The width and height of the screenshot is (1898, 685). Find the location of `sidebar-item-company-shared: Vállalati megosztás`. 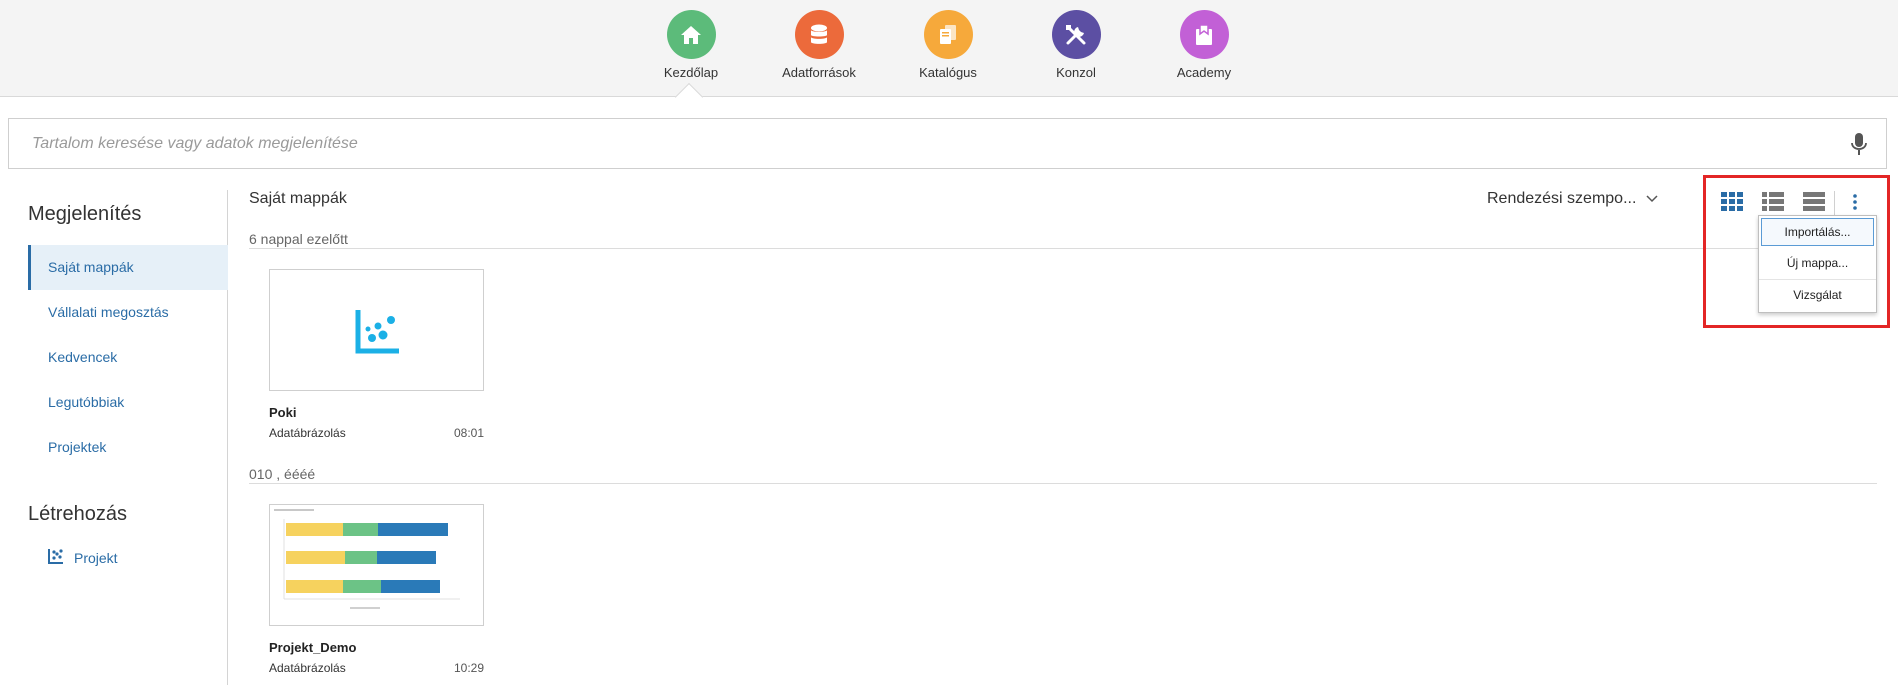

sidebar-item-company-shared: Vállalati megosztás is located at coordinates (128, 312).